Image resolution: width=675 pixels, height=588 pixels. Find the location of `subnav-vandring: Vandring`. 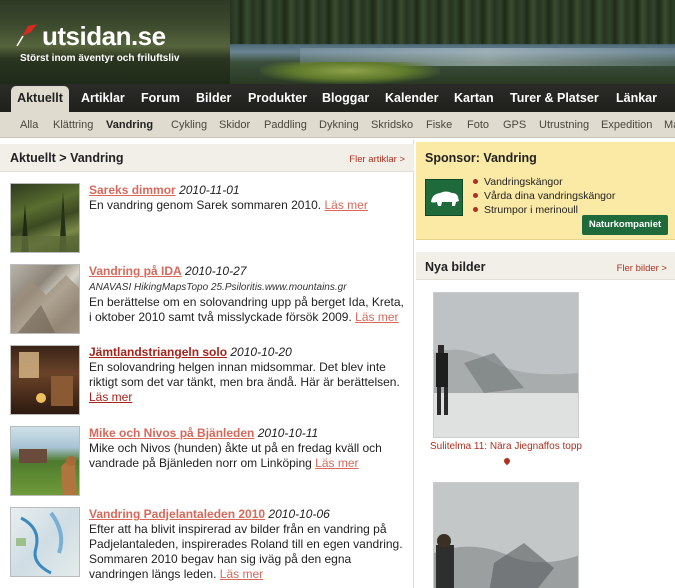

subnav-vandring: Vandring is located at coordinates (129, 125).